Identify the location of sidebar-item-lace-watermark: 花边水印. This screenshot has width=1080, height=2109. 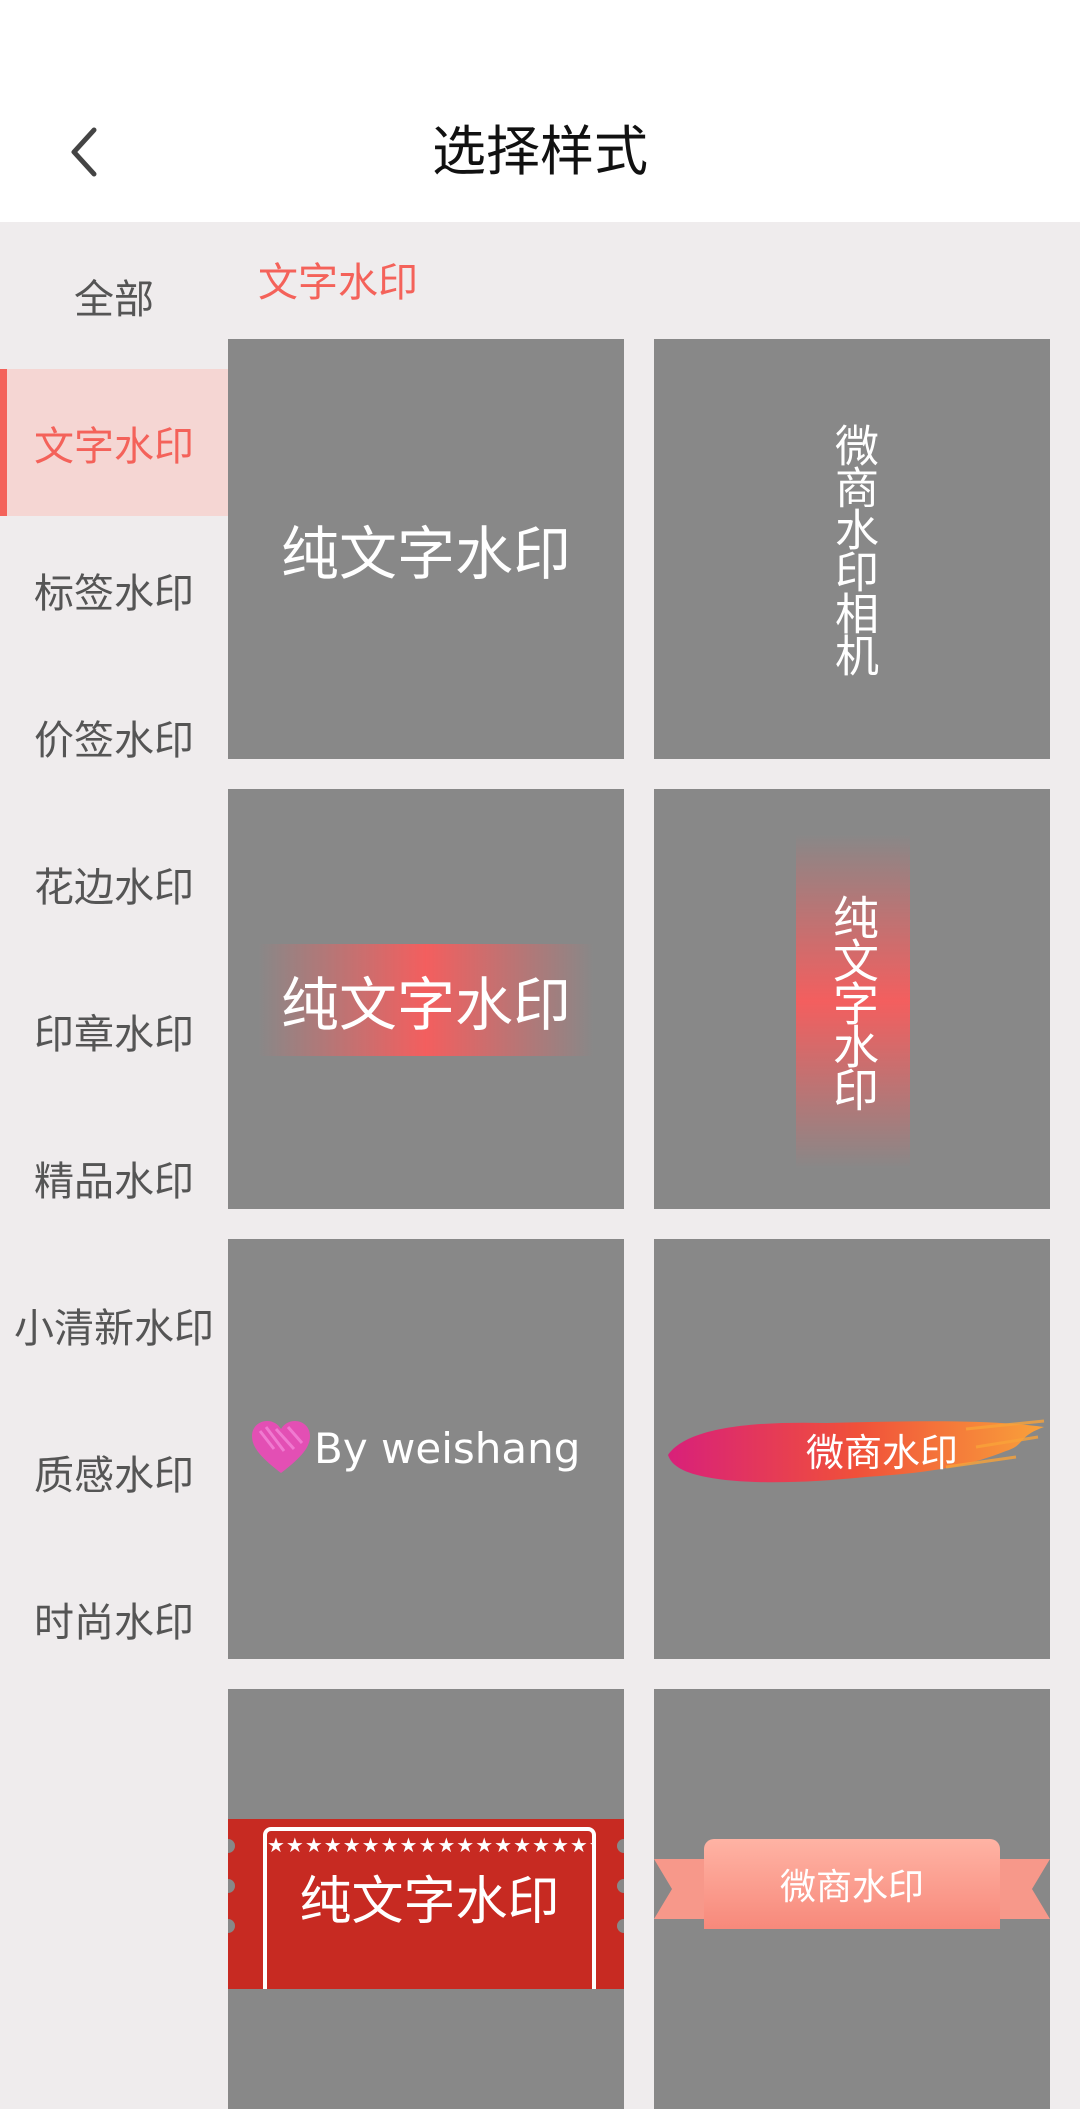
(114, 883).